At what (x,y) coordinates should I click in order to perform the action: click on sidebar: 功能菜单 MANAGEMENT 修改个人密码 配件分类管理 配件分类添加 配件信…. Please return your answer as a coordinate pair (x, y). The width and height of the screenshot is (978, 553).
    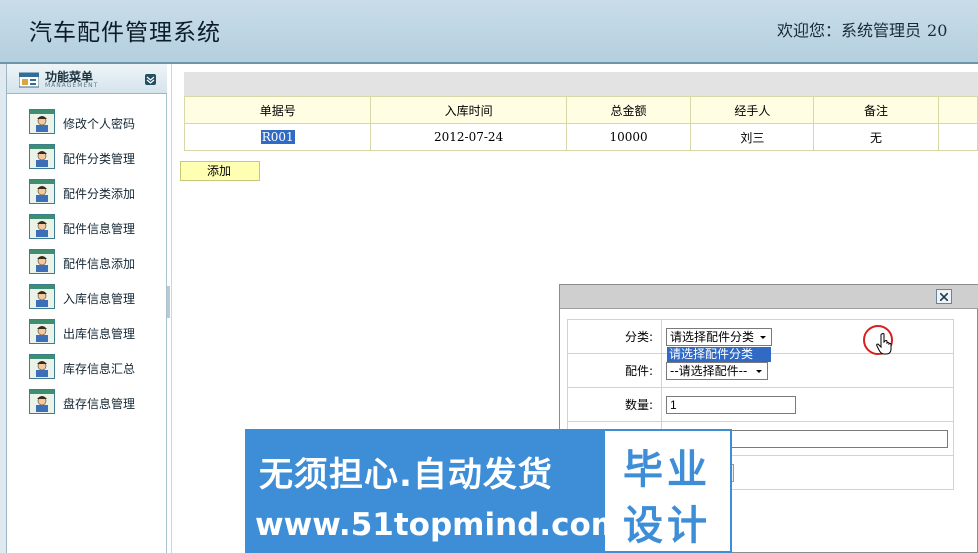
    Looking at the image, I should click on (87, 308).